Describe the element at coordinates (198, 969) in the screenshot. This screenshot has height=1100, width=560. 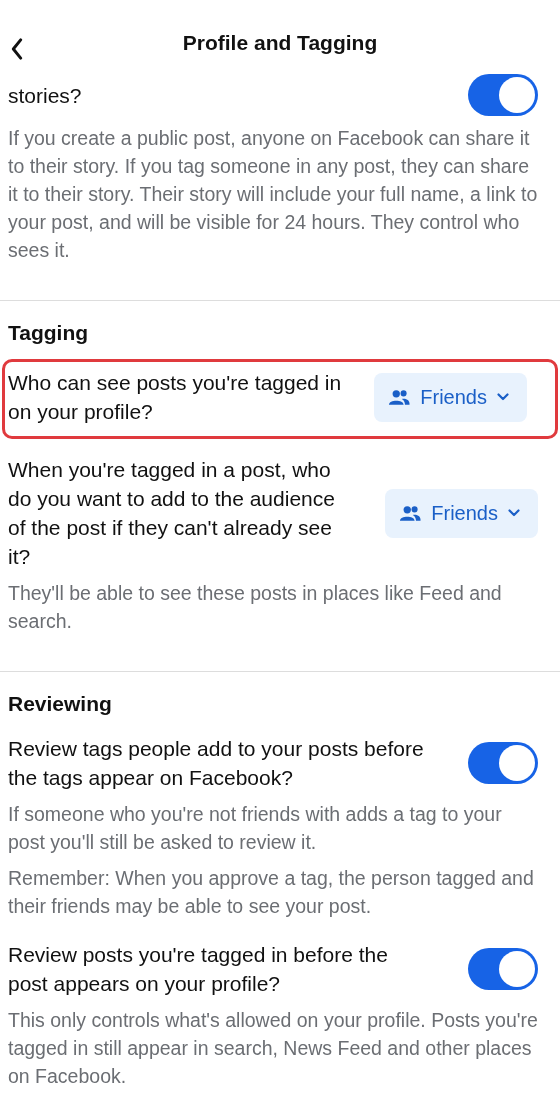
I see `setting-question: Review posts you're tagged in before the post appears on your profile?` at that location.